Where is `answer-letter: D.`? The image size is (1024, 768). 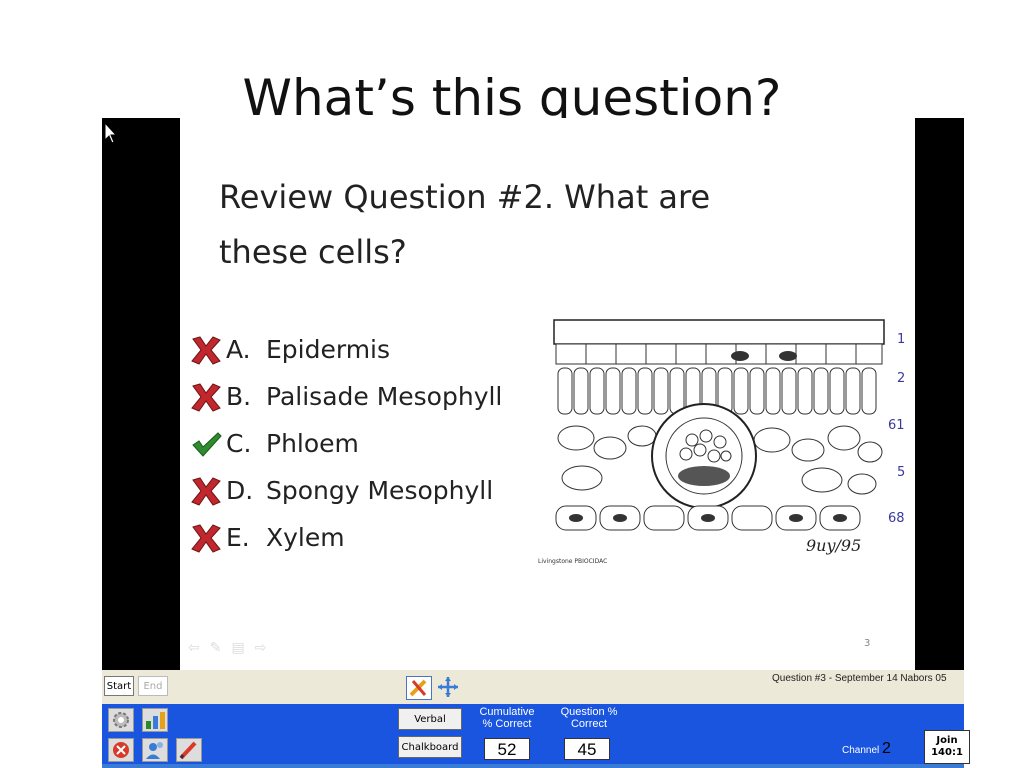
answer-letter: D. is located at coordinates (240, 490).